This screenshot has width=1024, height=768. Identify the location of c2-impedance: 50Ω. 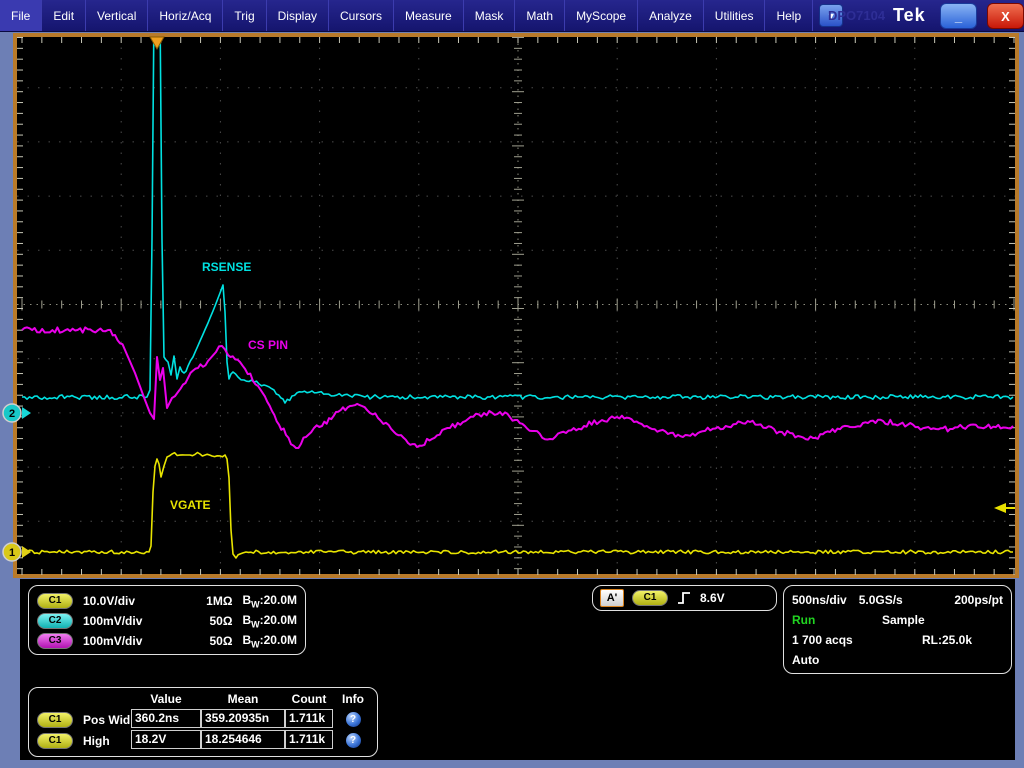
(221, 621).